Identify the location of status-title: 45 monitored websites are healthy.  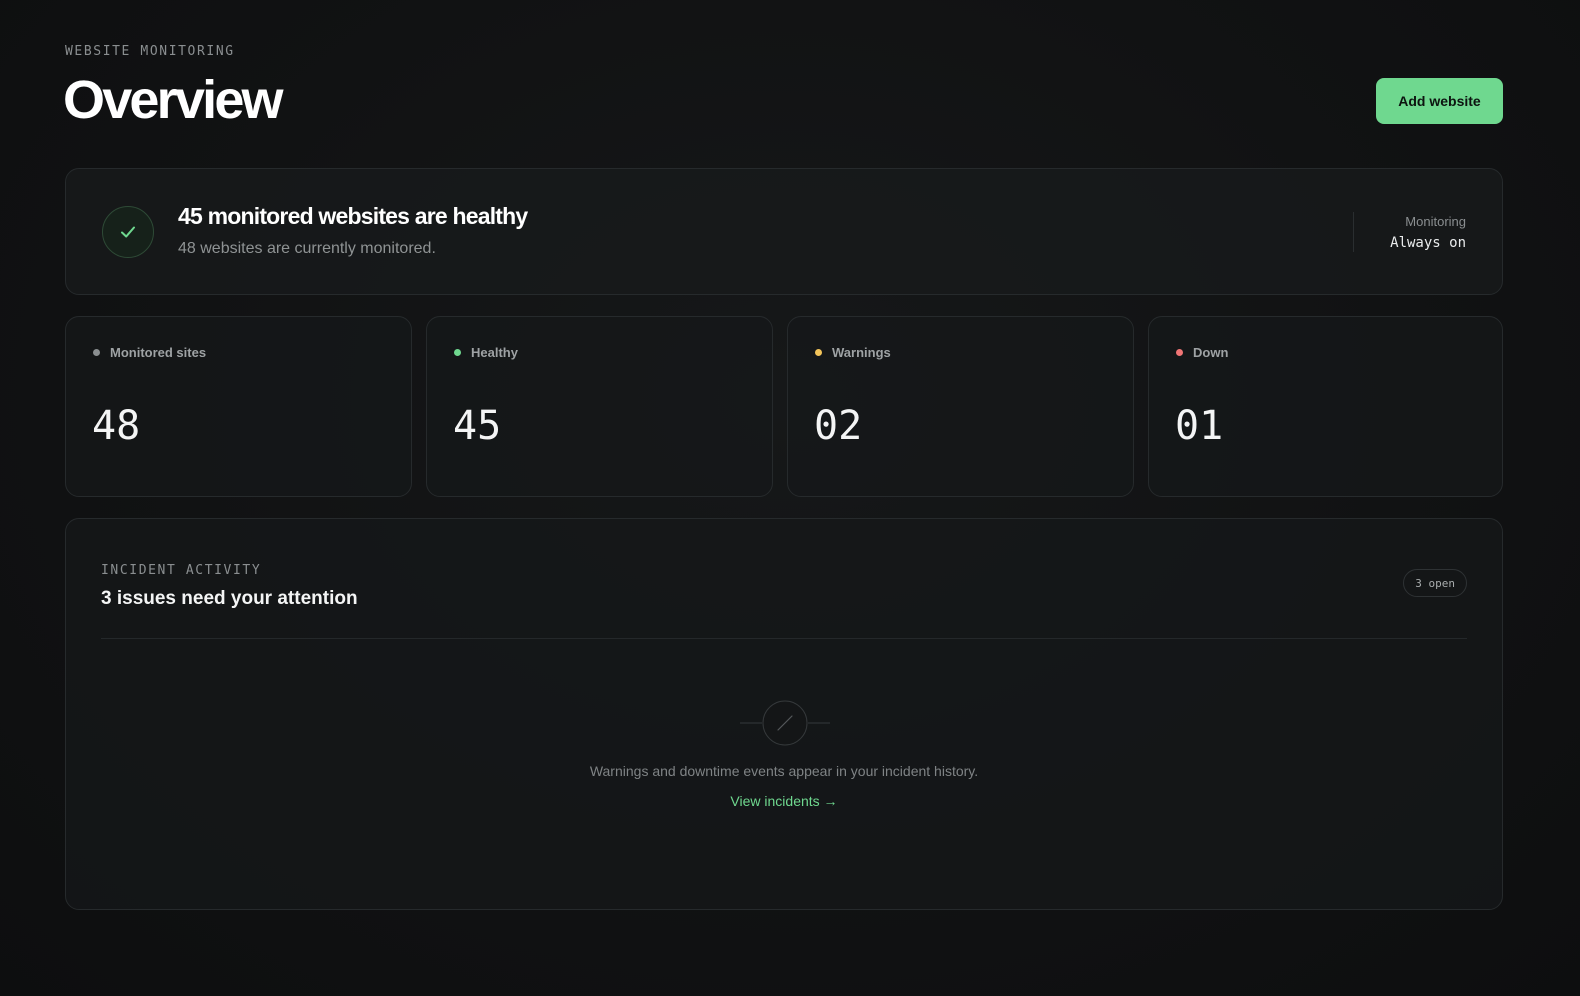
(353, 216).